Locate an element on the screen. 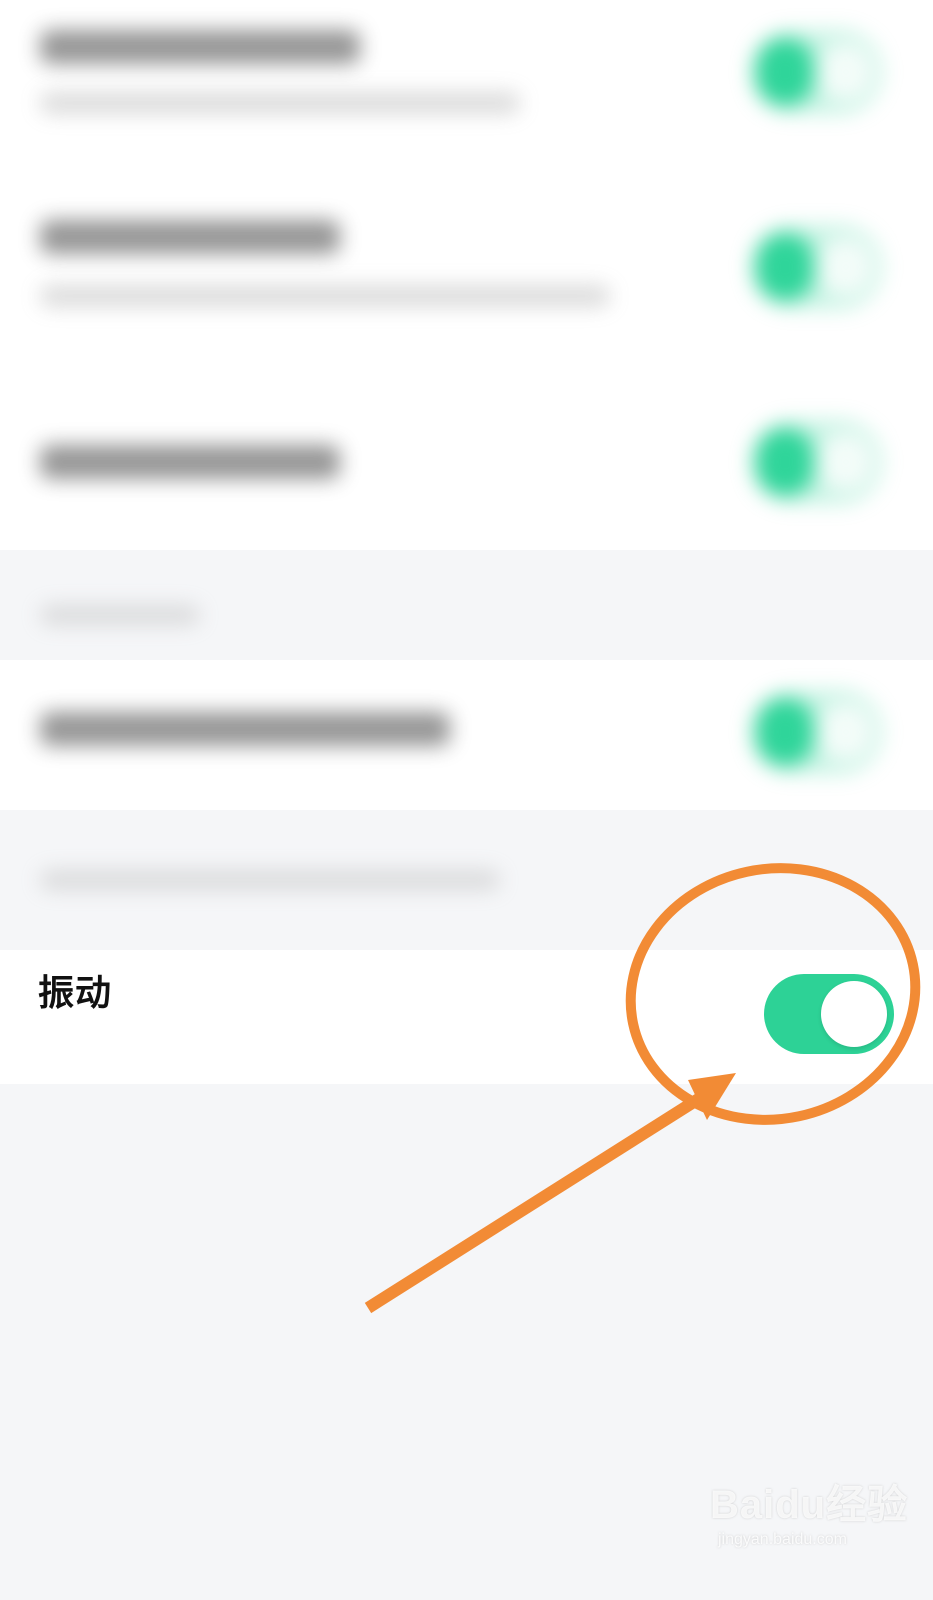  watermark-logo: Baidu经验 is located at coordinates (809, 1505).